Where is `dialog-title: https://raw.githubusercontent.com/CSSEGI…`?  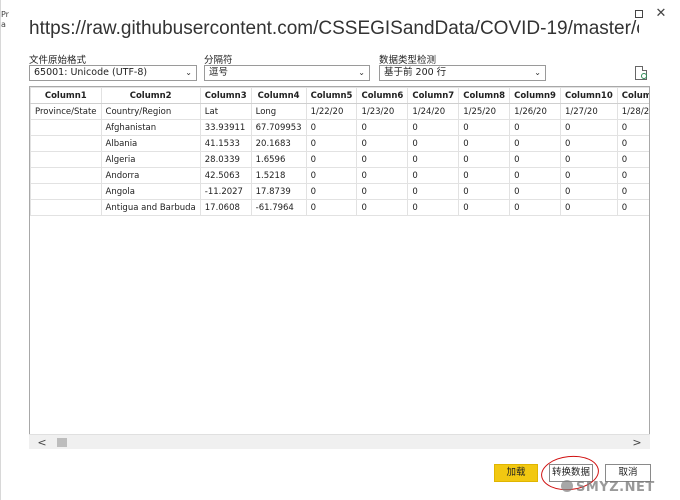
dialog-title: https://raw.githubusercontent.com/CSSEGI… is located at coordinates (334, 28).